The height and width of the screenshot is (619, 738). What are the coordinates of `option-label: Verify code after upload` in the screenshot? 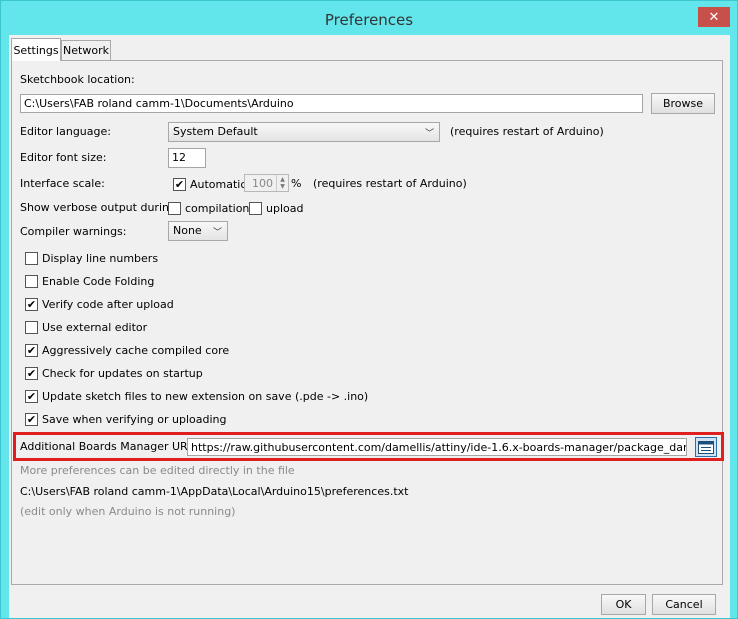 It's located at (108, 304).